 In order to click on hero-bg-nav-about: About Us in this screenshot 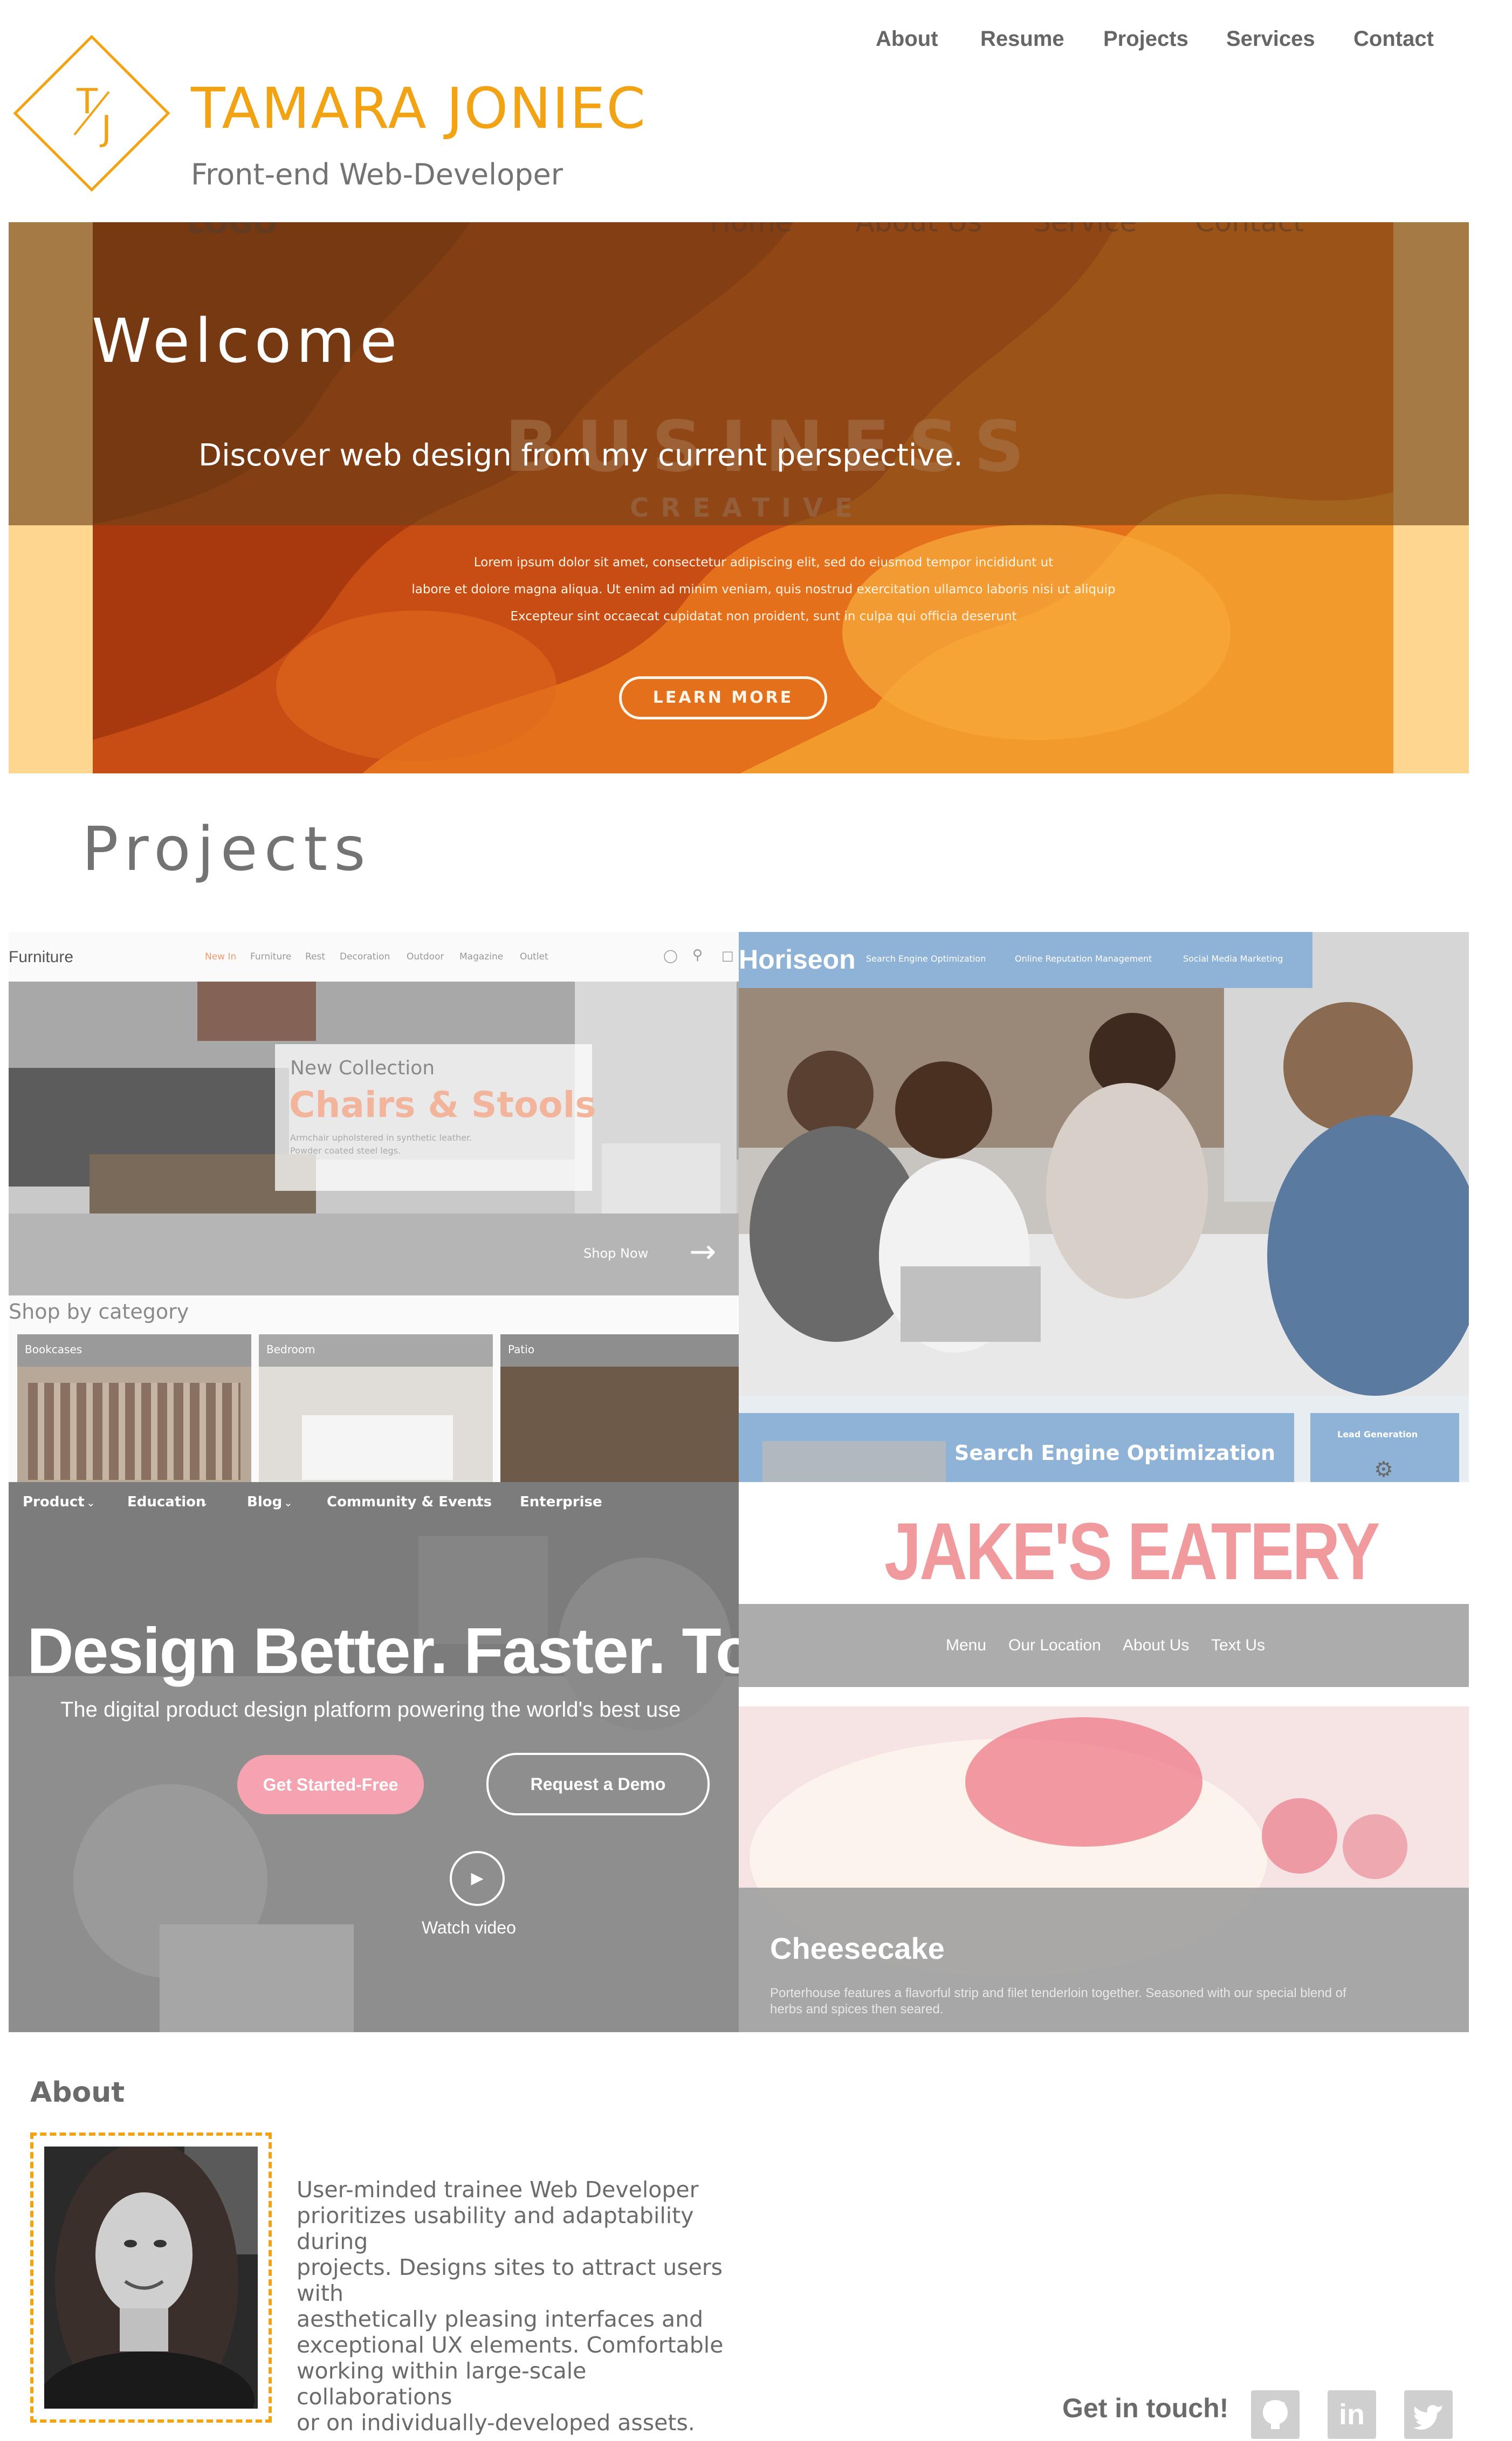, I will do `click(918, 230)`.